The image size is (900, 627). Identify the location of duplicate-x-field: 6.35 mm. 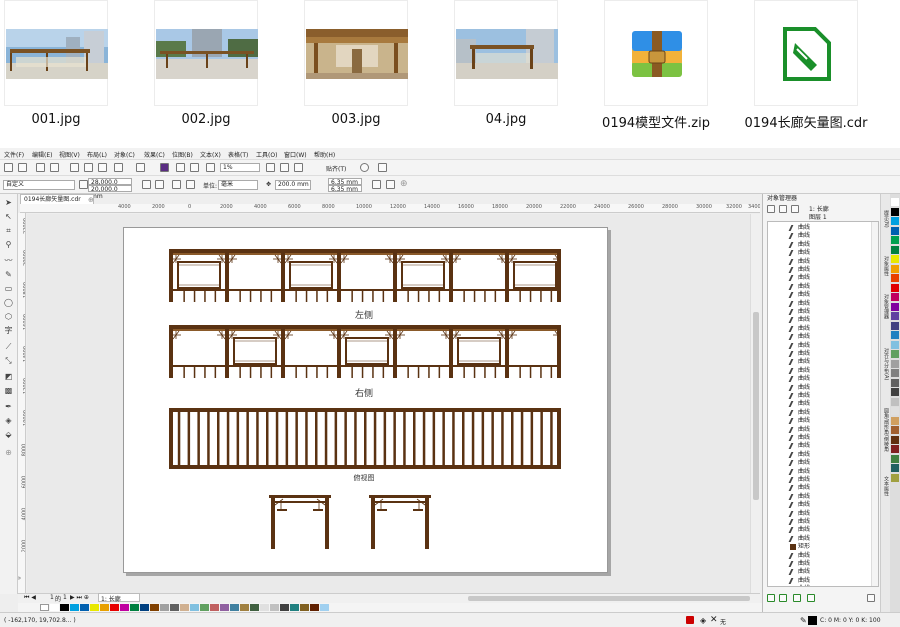
(345, 182).